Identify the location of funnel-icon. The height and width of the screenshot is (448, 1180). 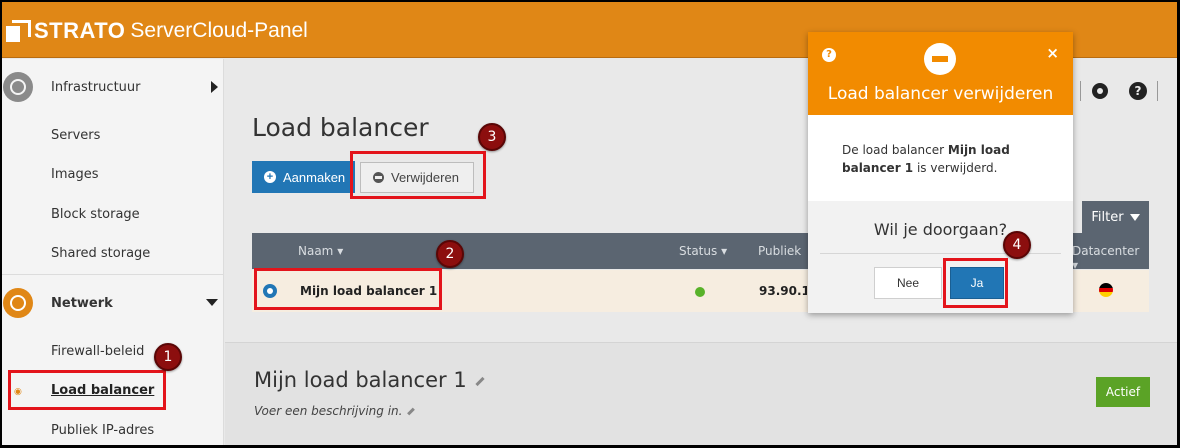
(1134, 217).